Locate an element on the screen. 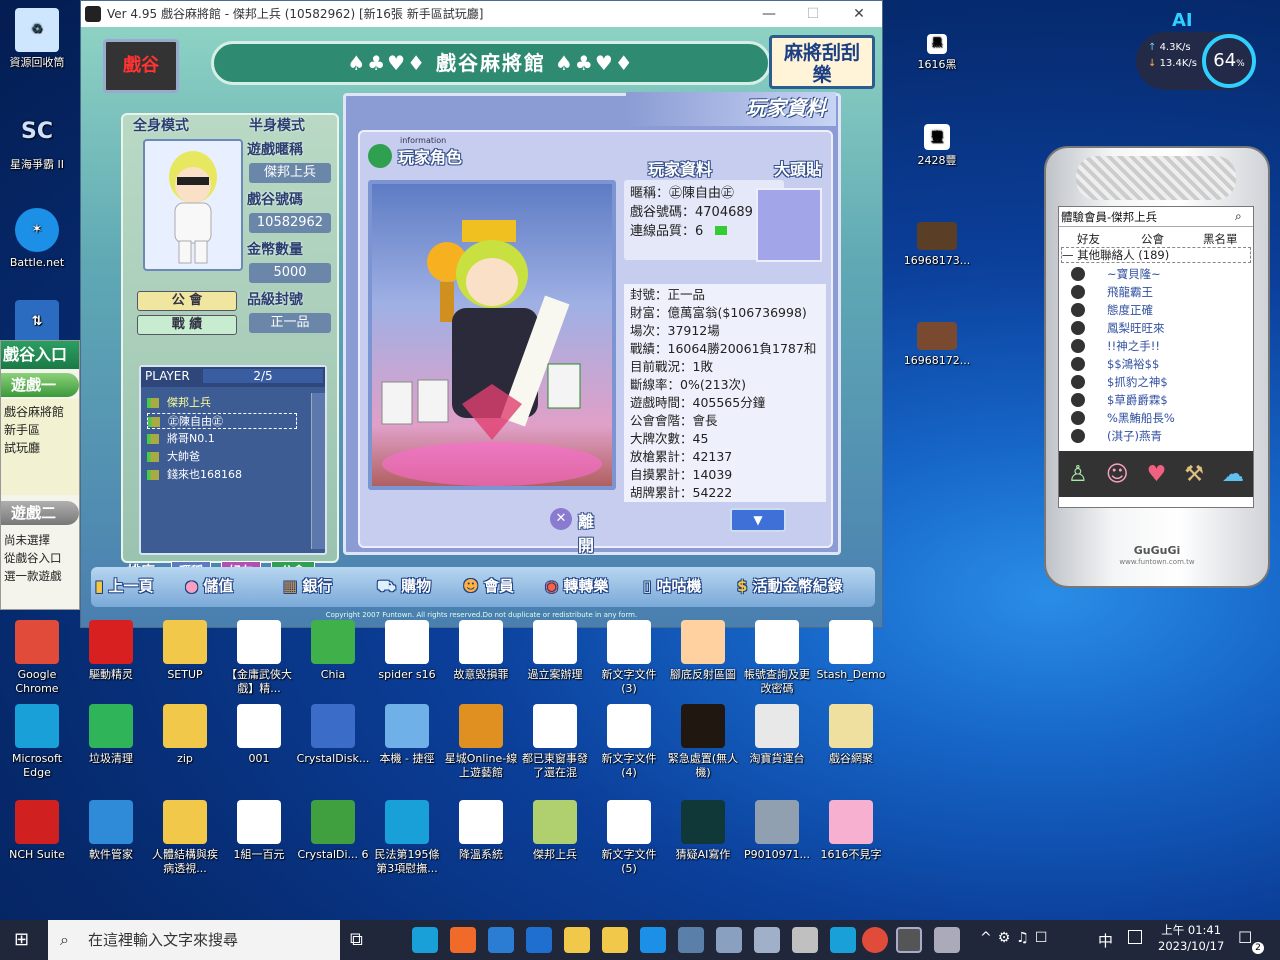 This screenshot has height=960, width=1280. ime-mode-icon is located at coordinates (1135, 937).